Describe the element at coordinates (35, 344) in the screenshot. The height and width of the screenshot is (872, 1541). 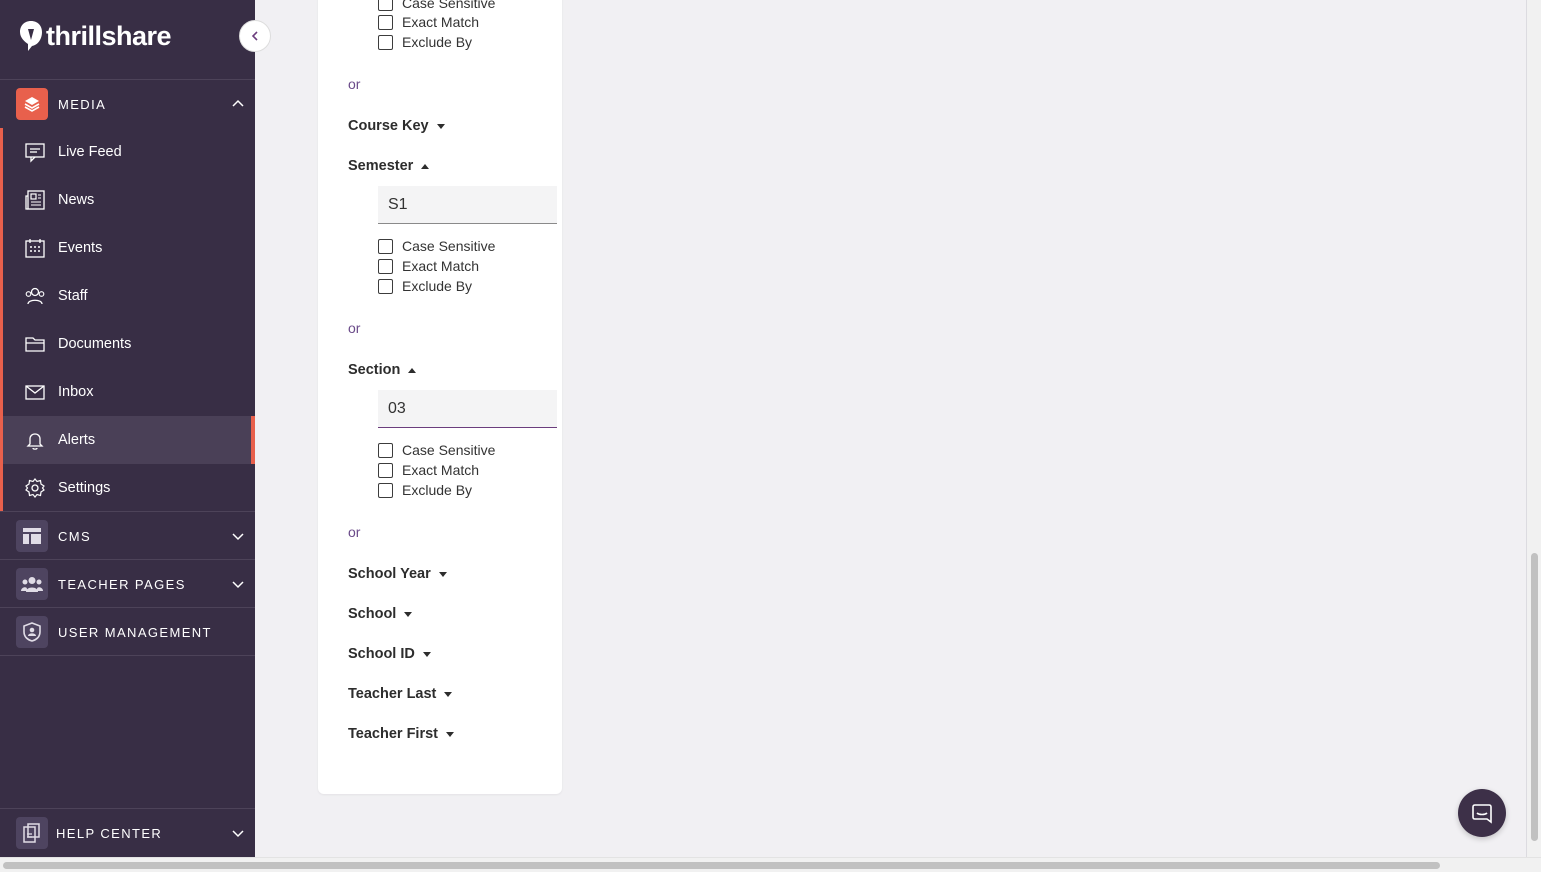
I see `folder-icon` at that location.